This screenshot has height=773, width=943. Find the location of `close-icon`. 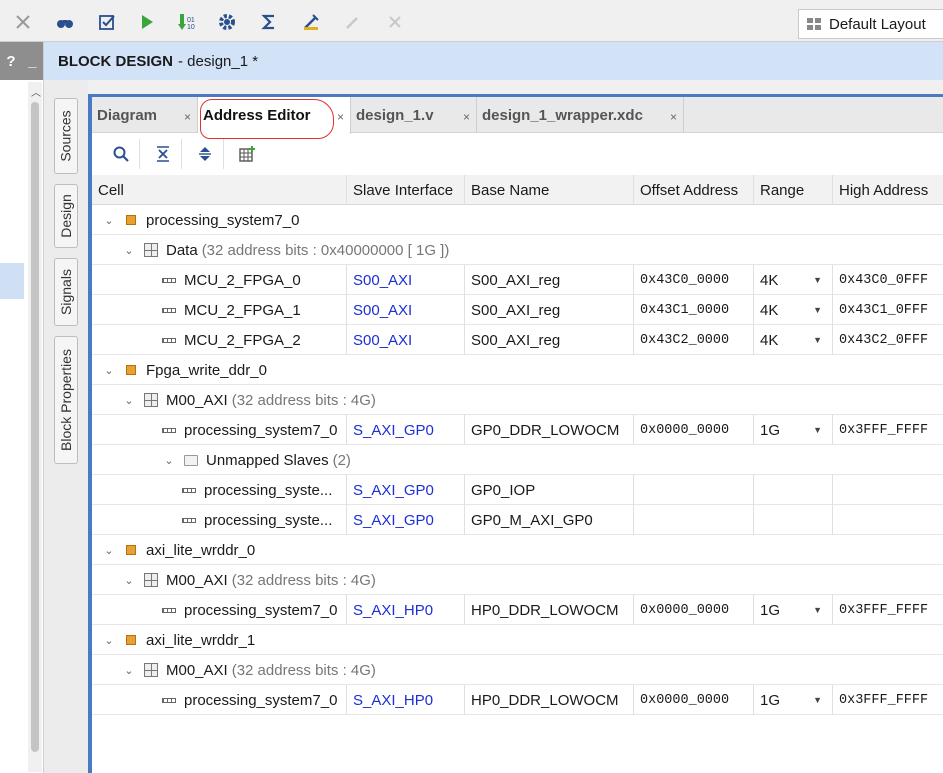

close-icon is located at coordinates (23, 22).